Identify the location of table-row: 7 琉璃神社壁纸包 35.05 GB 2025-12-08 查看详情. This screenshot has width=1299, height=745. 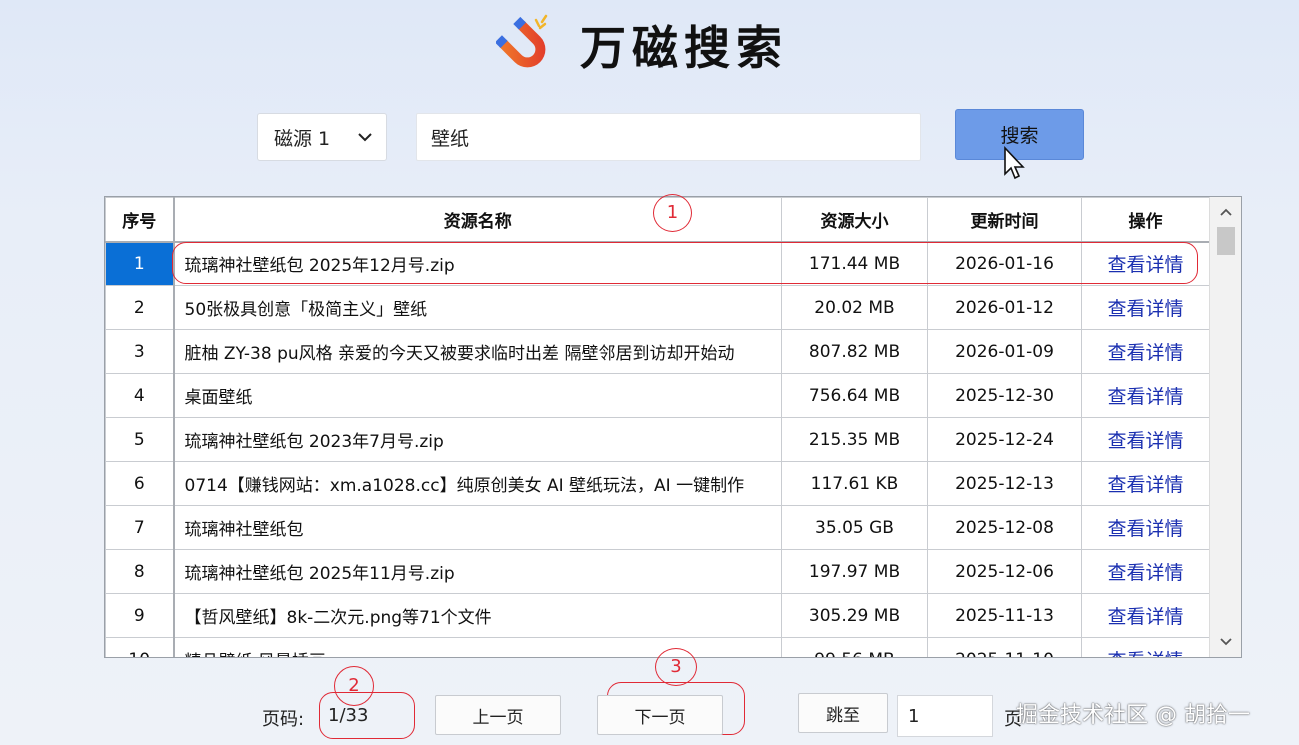
(657, 527).